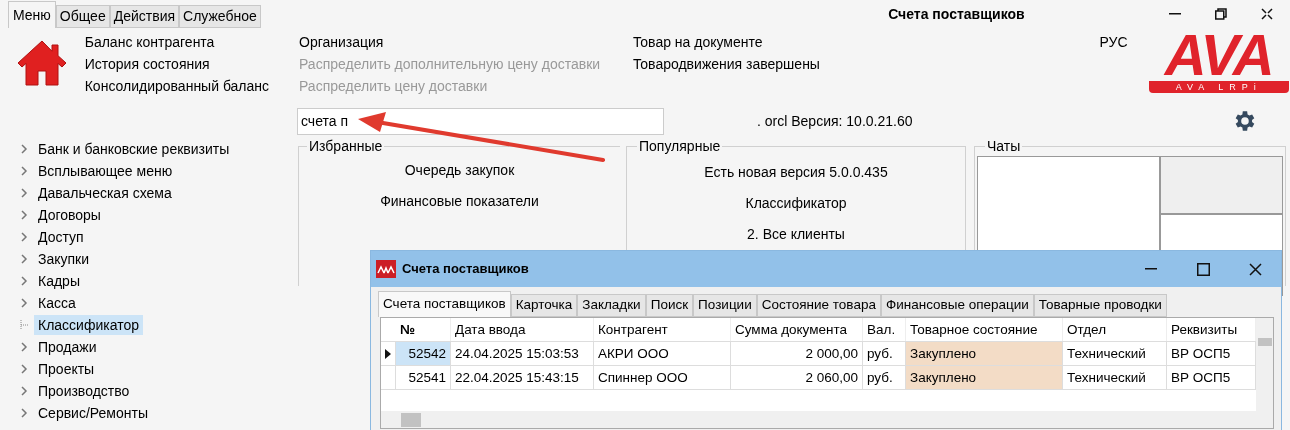 This screenshot has height=430, width=1290. What do you see at coordinates (956, 14) in the screenshot?
I see `window-title: Счета поставщиков` at bounding box center [956, 14].